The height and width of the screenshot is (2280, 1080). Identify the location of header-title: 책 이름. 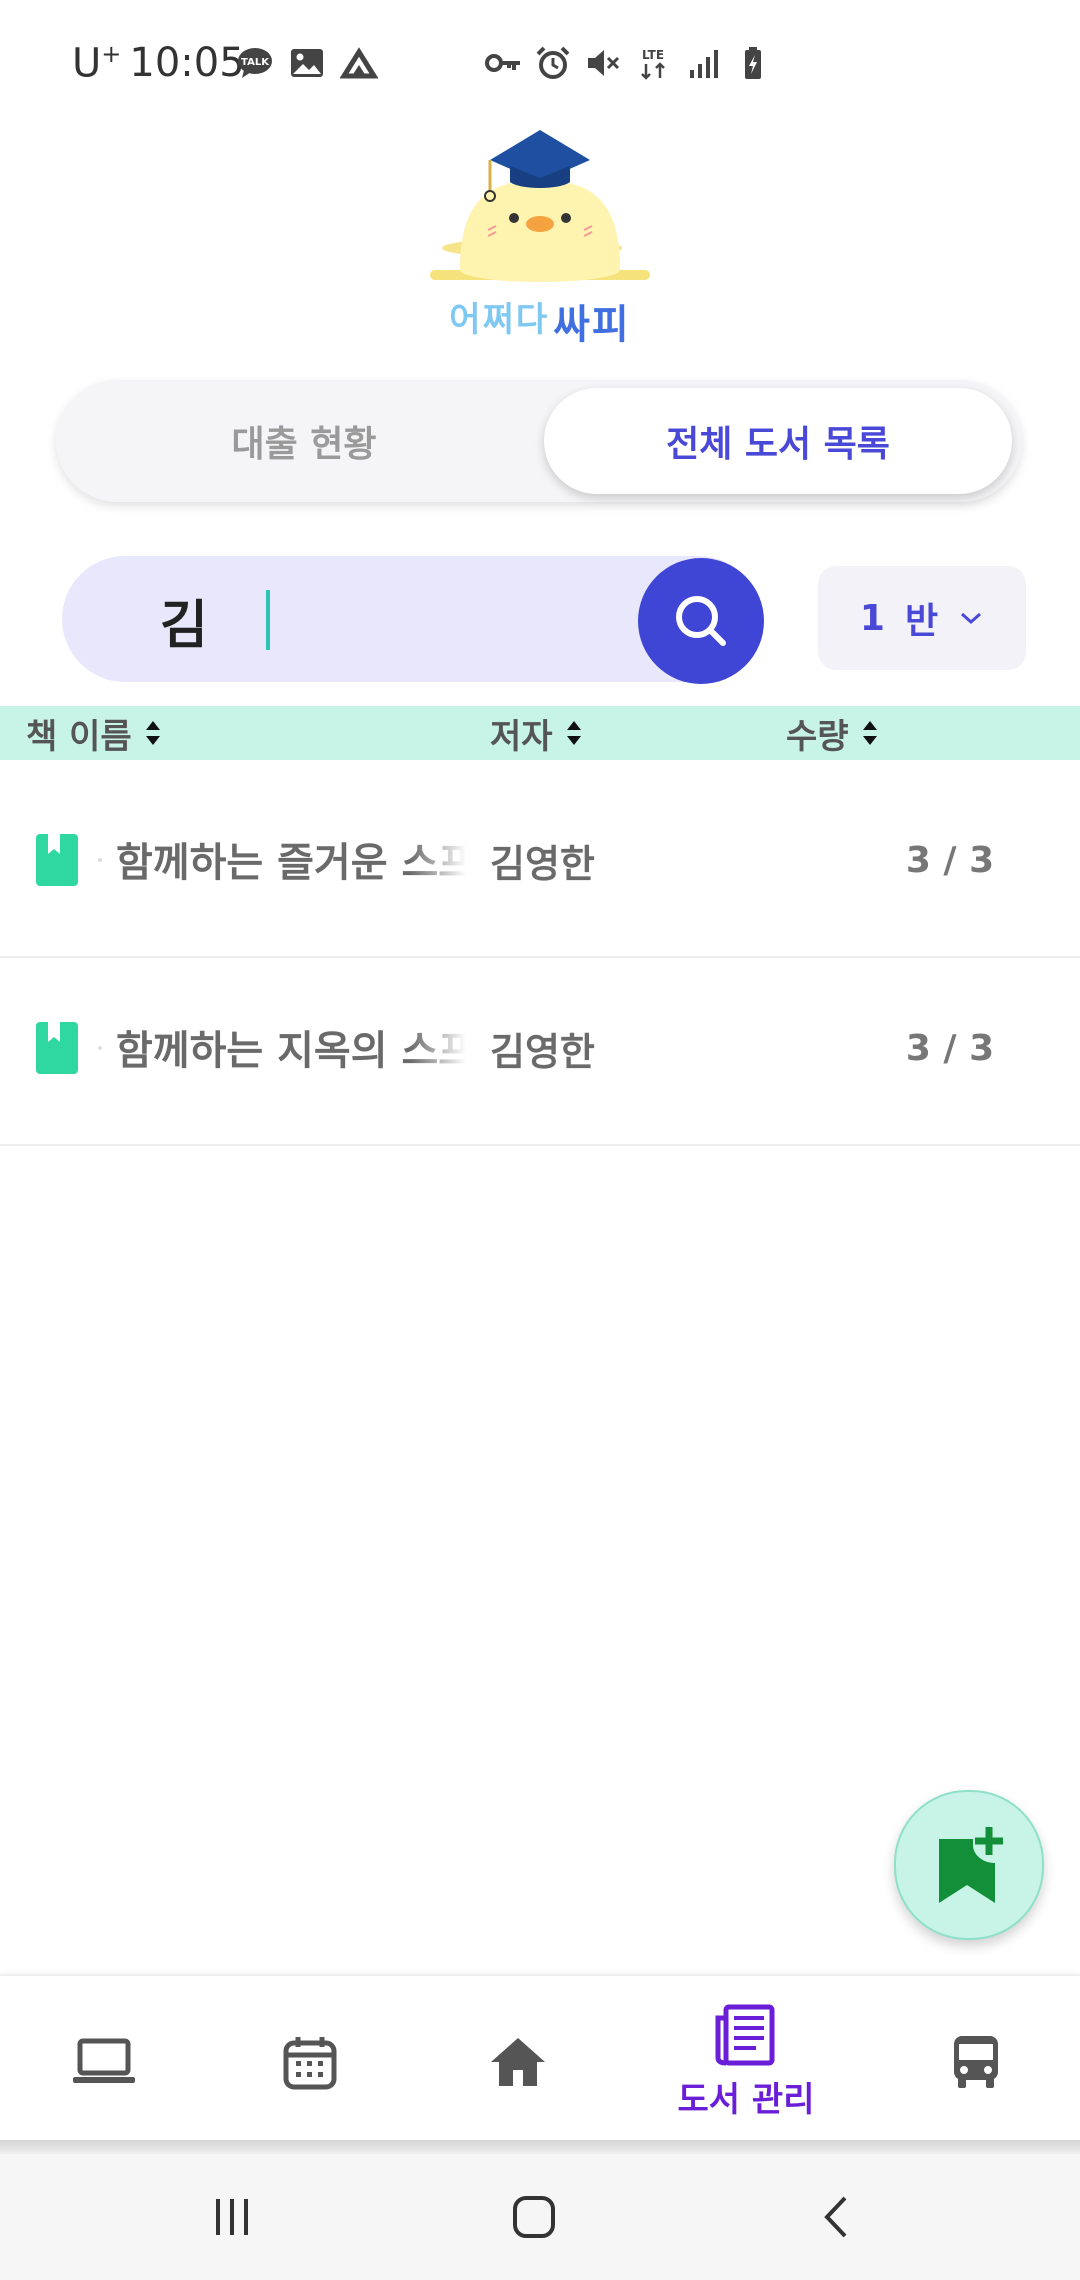
(94, 733).